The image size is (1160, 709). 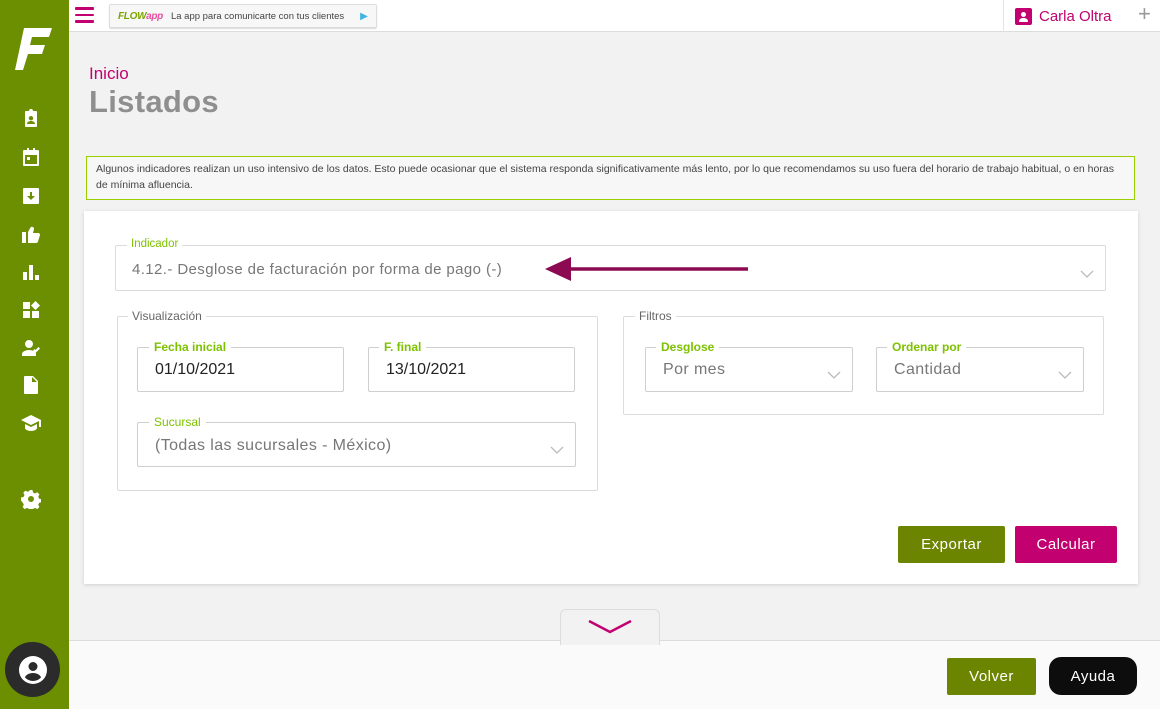 I want to click on arrow-annotation, so click(x=646, y=269).